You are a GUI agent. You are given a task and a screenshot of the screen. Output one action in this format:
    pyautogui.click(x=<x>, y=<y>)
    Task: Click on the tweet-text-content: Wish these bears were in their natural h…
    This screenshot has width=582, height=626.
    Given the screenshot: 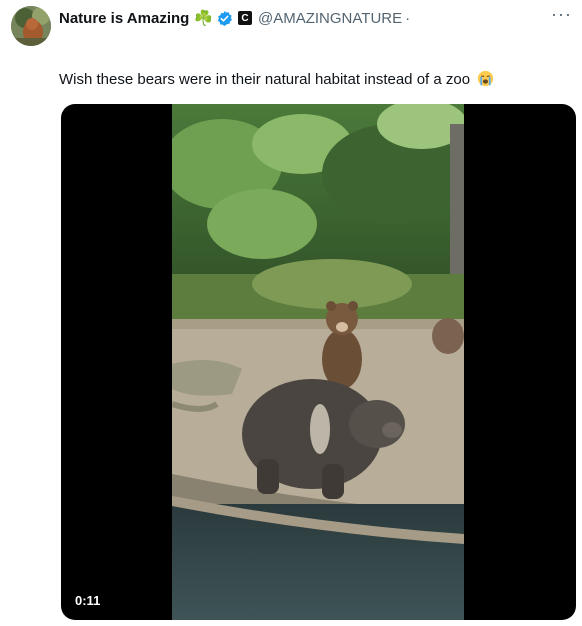 What is the action you would take?
    pyautogui.click(x=265, y=79)
    